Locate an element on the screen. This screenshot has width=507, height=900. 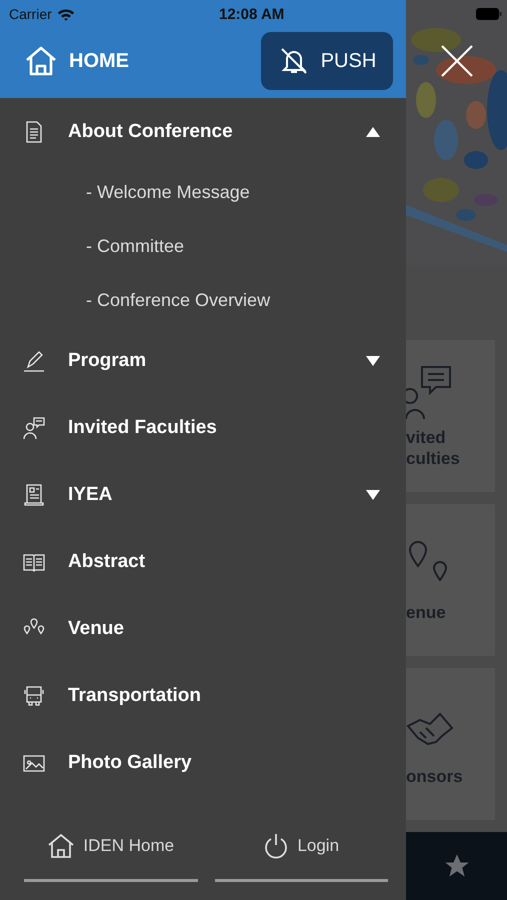
speaker-icon is located at coordinates (34, 428).